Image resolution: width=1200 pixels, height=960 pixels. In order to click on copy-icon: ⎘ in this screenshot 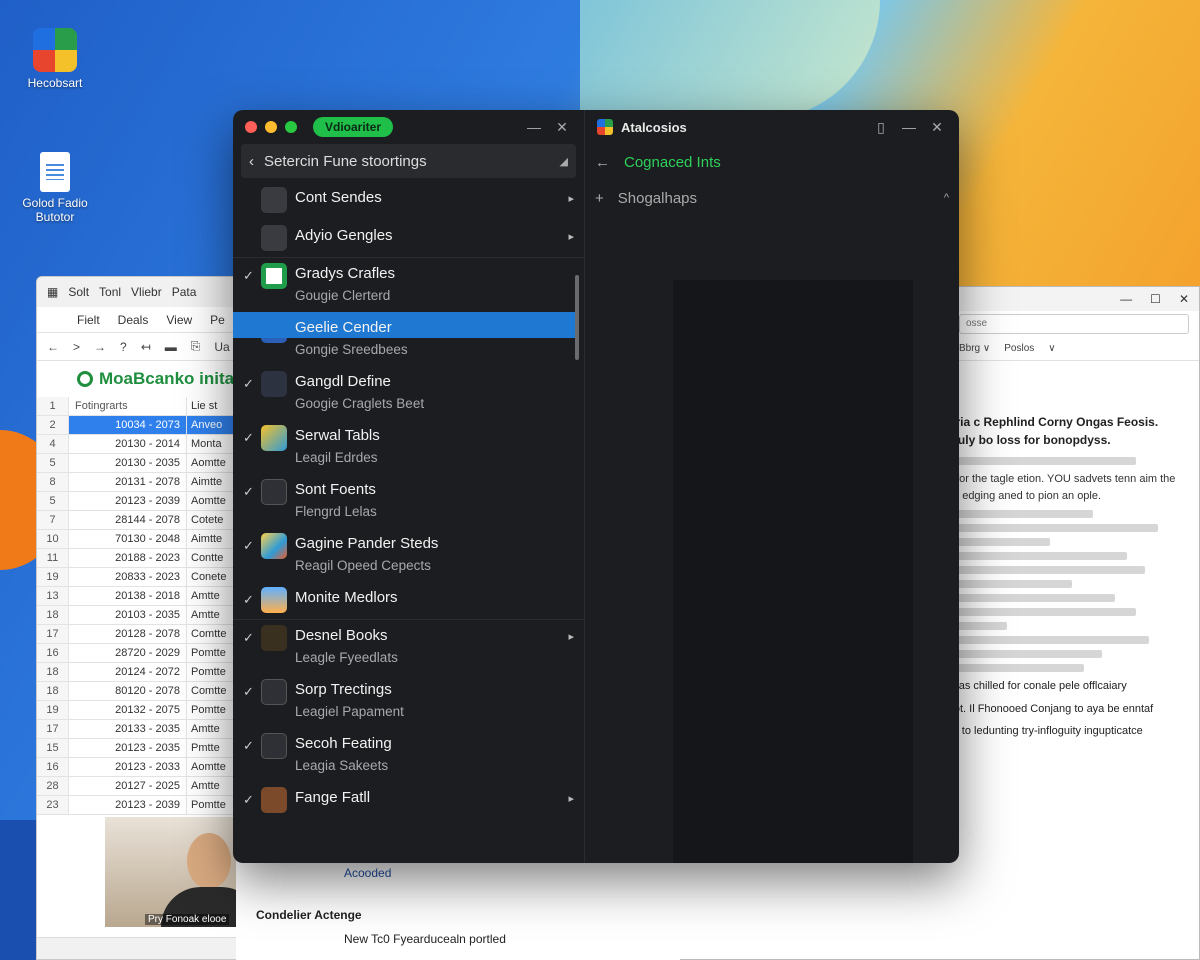, I will do `click(196, 346)`.